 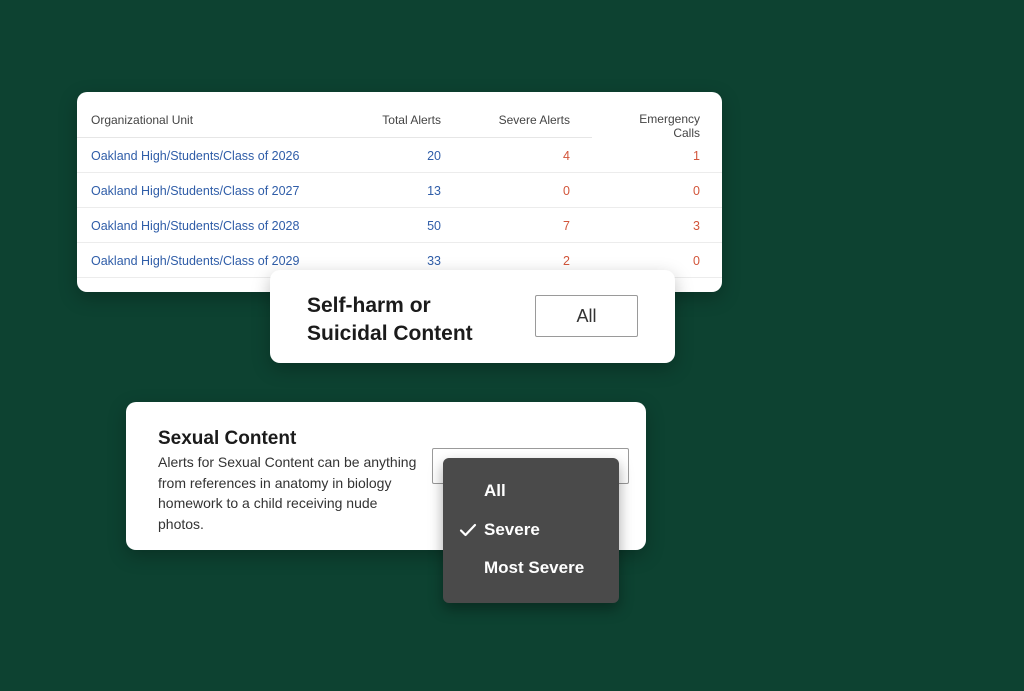 I want to click on header-severe-alerts: Severe Alerts, so click(x=534, y=120).